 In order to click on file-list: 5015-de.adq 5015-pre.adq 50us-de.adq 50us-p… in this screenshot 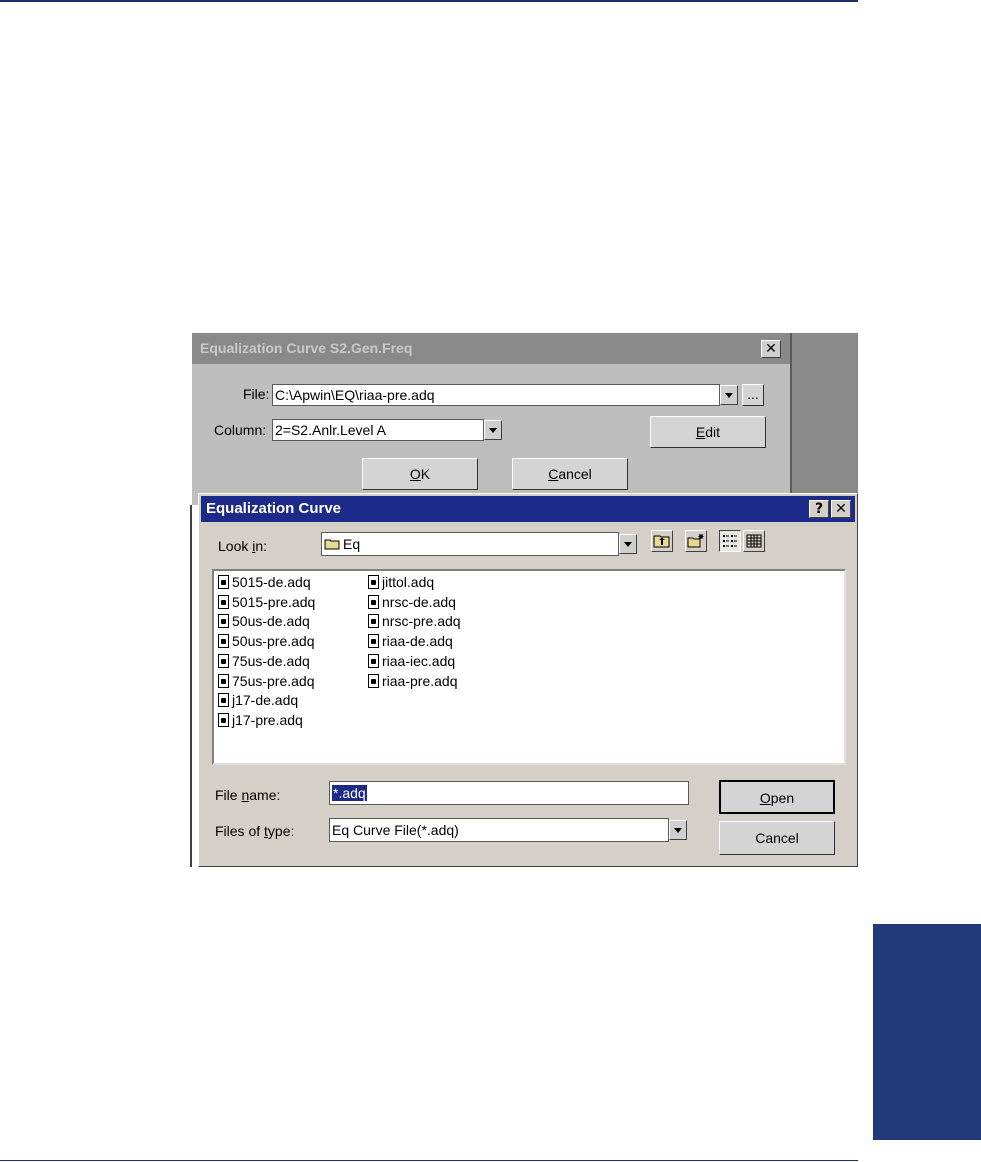, I will do `click(529, 667)`.